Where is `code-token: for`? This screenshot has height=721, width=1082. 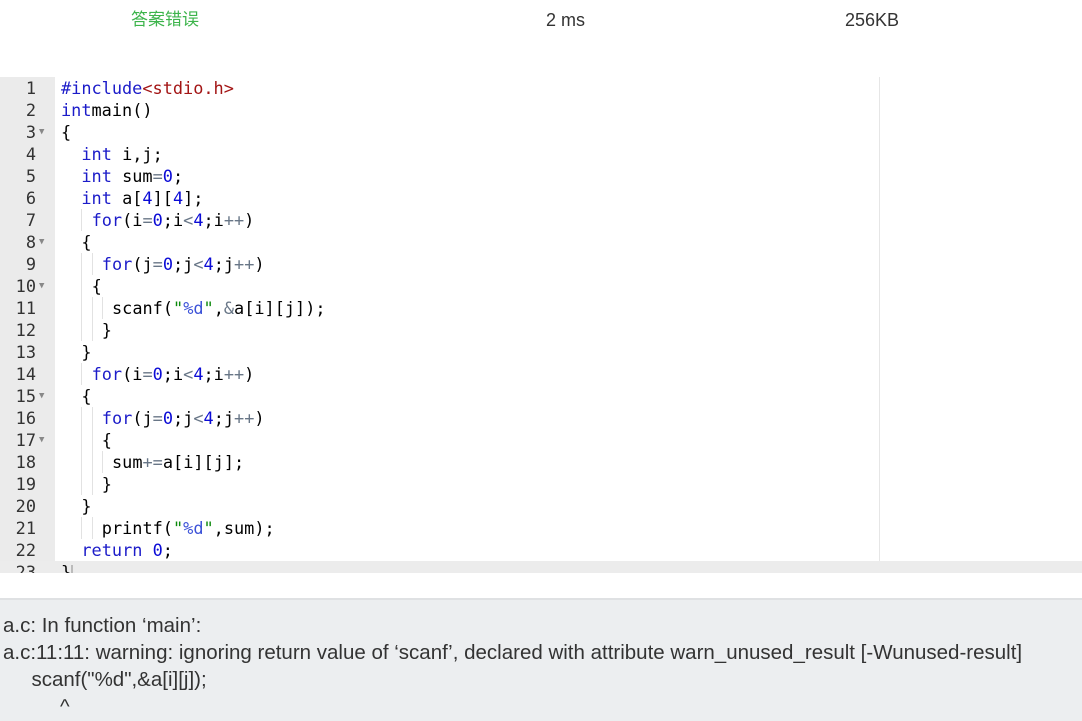
code-token: for is located at coordinates (117, 418).